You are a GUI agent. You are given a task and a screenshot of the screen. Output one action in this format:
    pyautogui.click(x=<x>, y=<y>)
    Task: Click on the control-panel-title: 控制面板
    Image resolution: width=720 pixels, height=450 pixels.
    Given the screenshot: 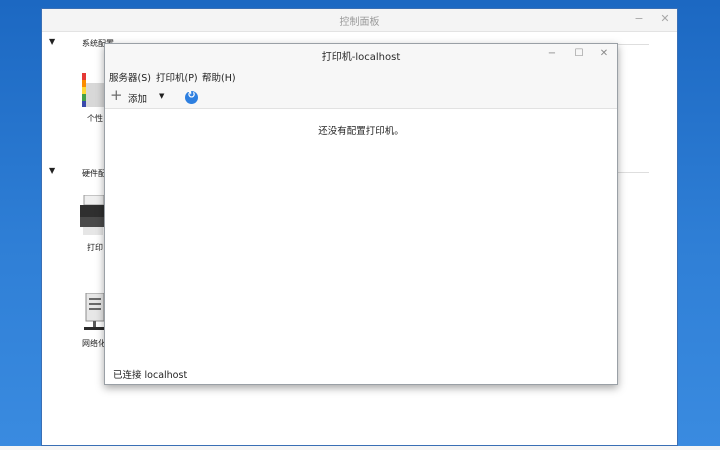 What is the action you would take?
    pyautogui.click(x=359, y=22)
    